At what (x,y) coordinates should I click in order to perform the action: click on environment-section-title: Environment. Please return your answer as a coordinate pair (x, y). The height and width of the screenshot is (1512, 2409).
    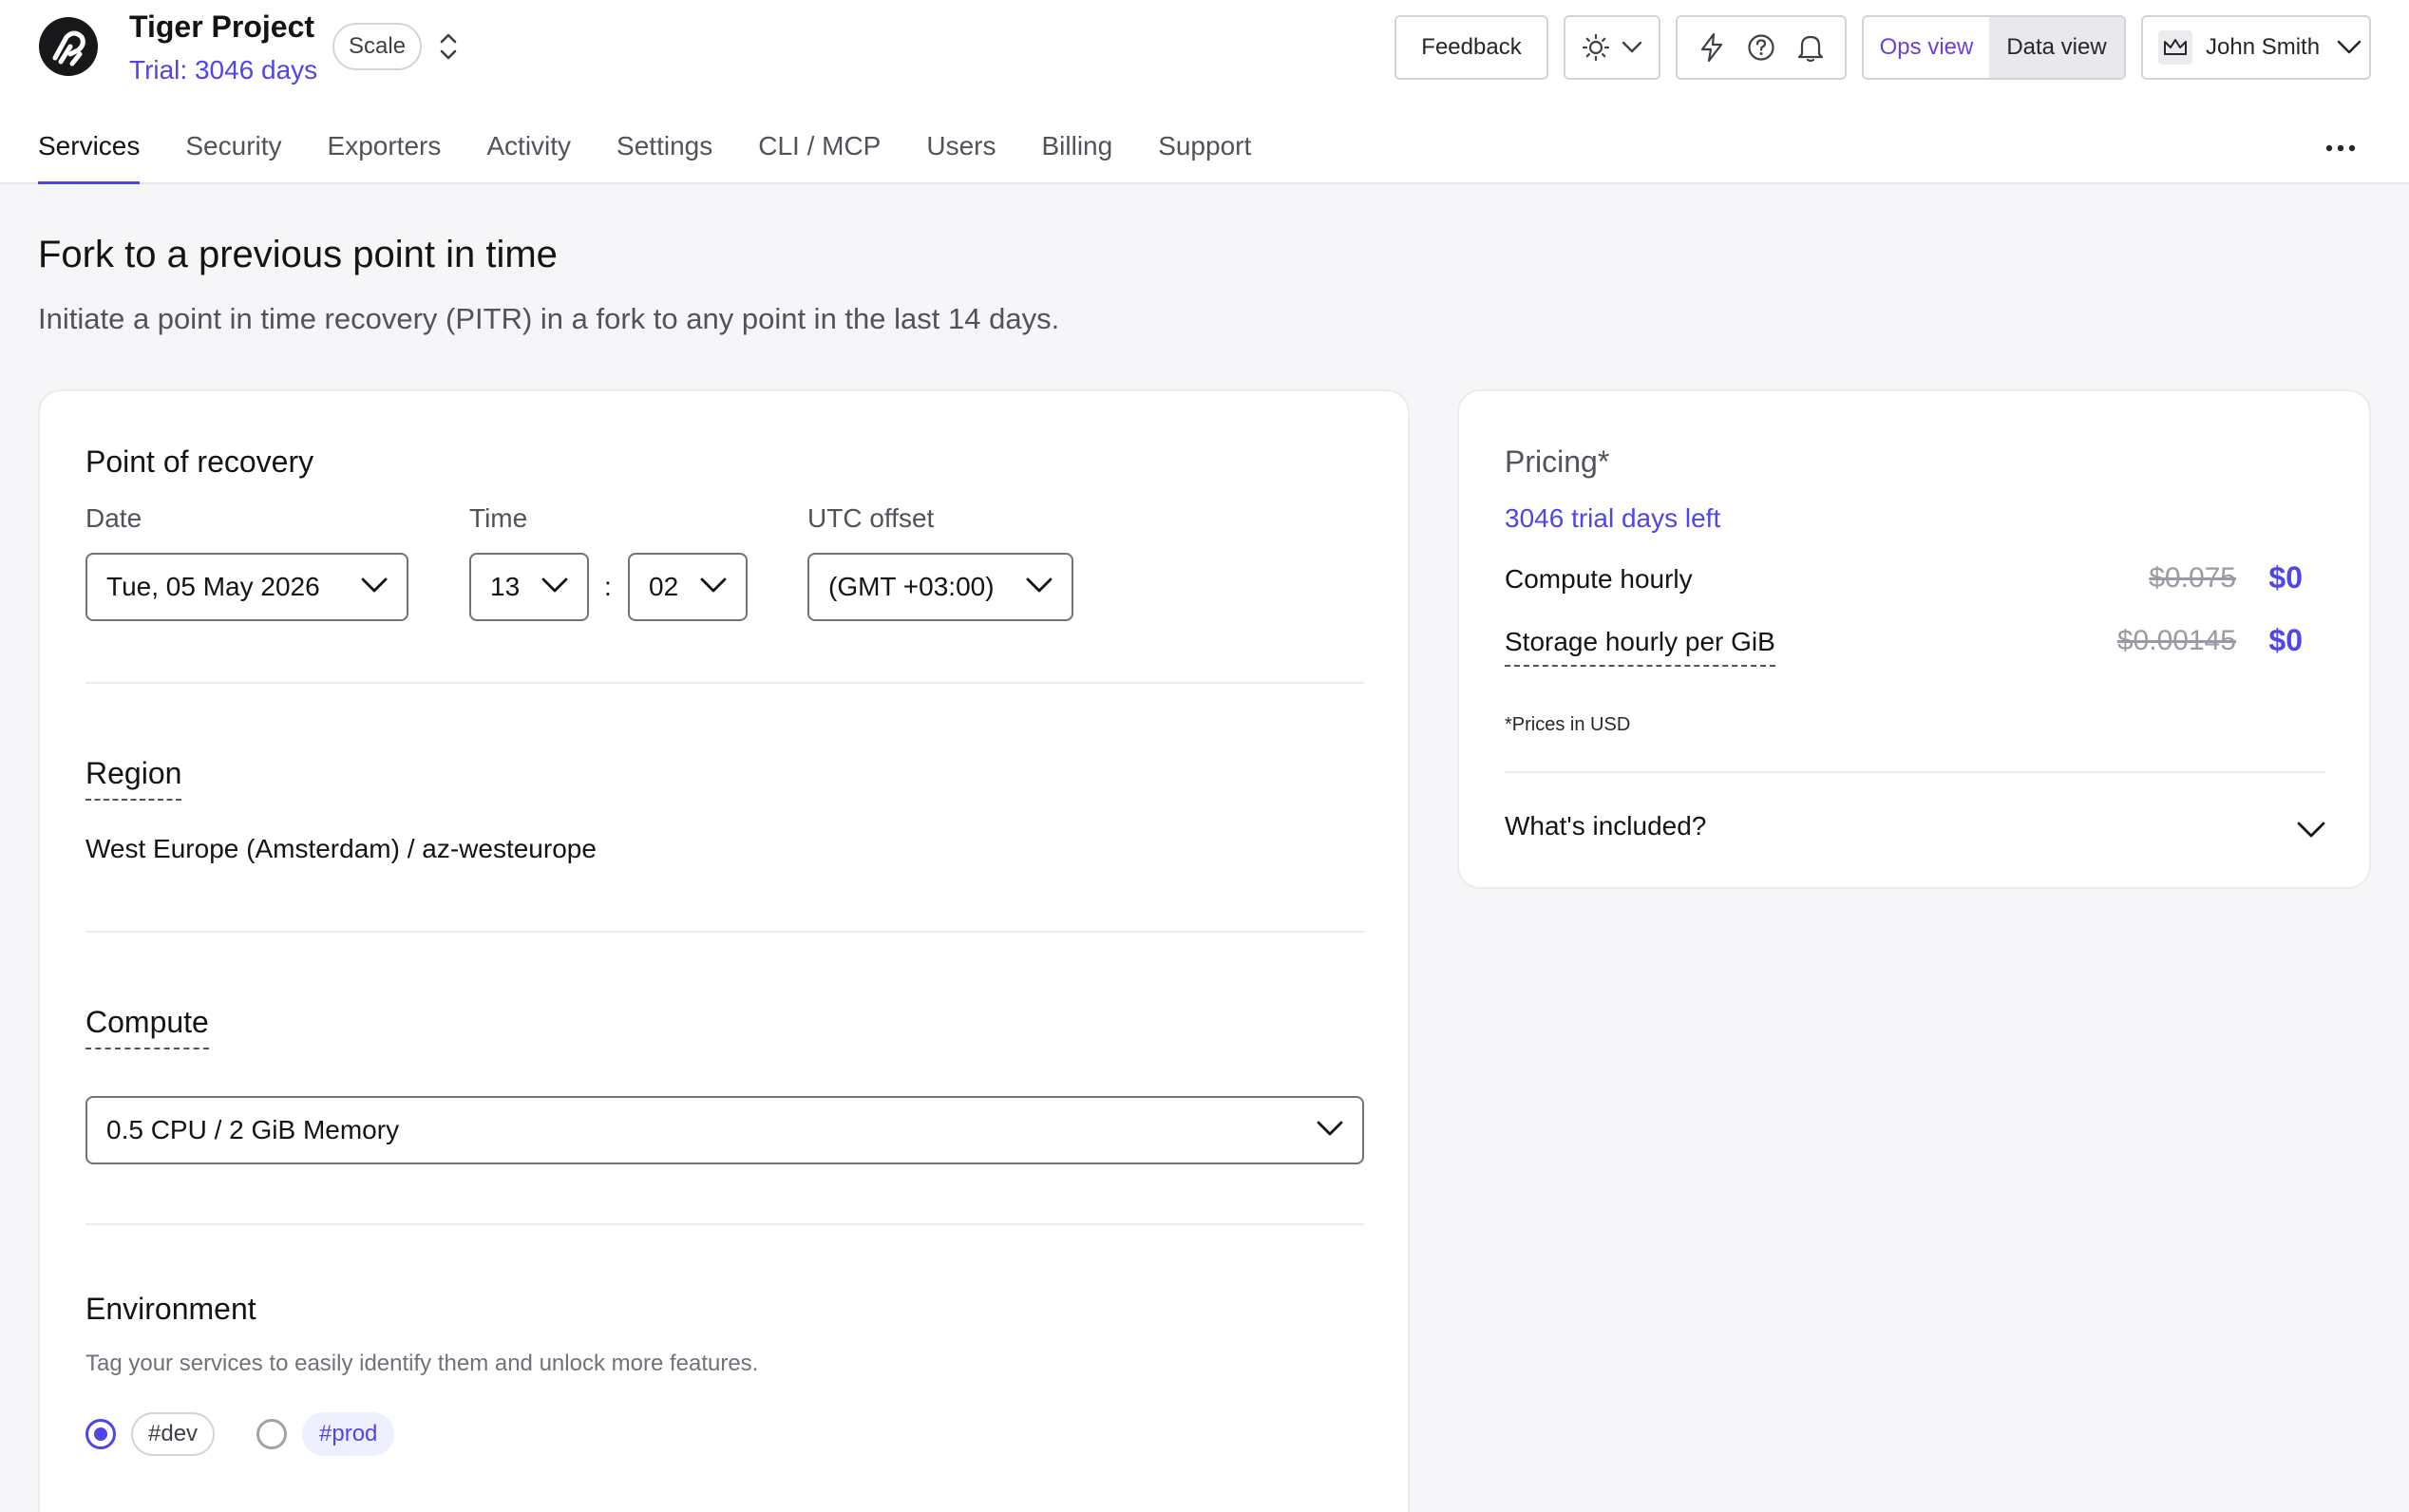
    Looking at the image, I should click on (171, 1309).